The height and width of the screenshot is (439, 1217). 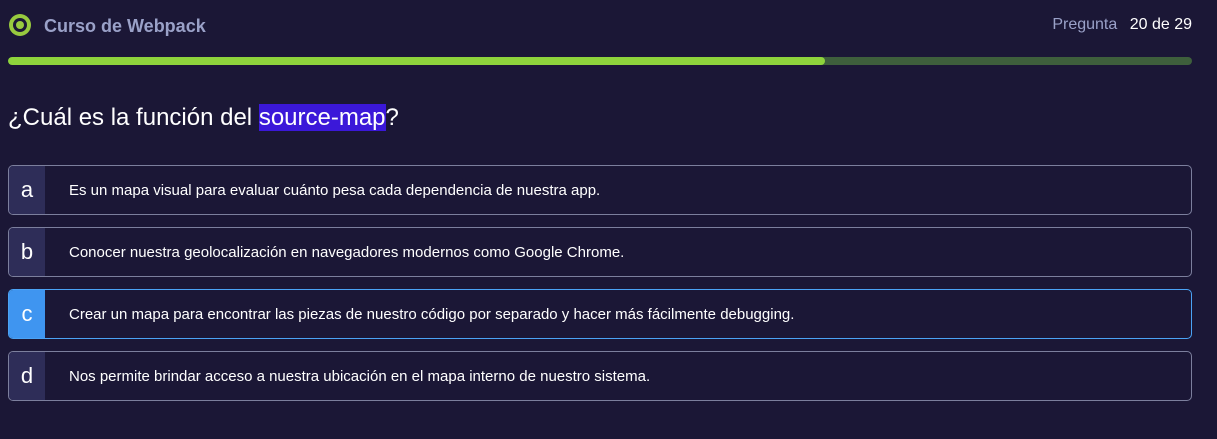 What do you see at coordinates (1085, 24) in the screenshot?
I see `question-counter-label: Pregunta` at bounding box center [1085, 24].